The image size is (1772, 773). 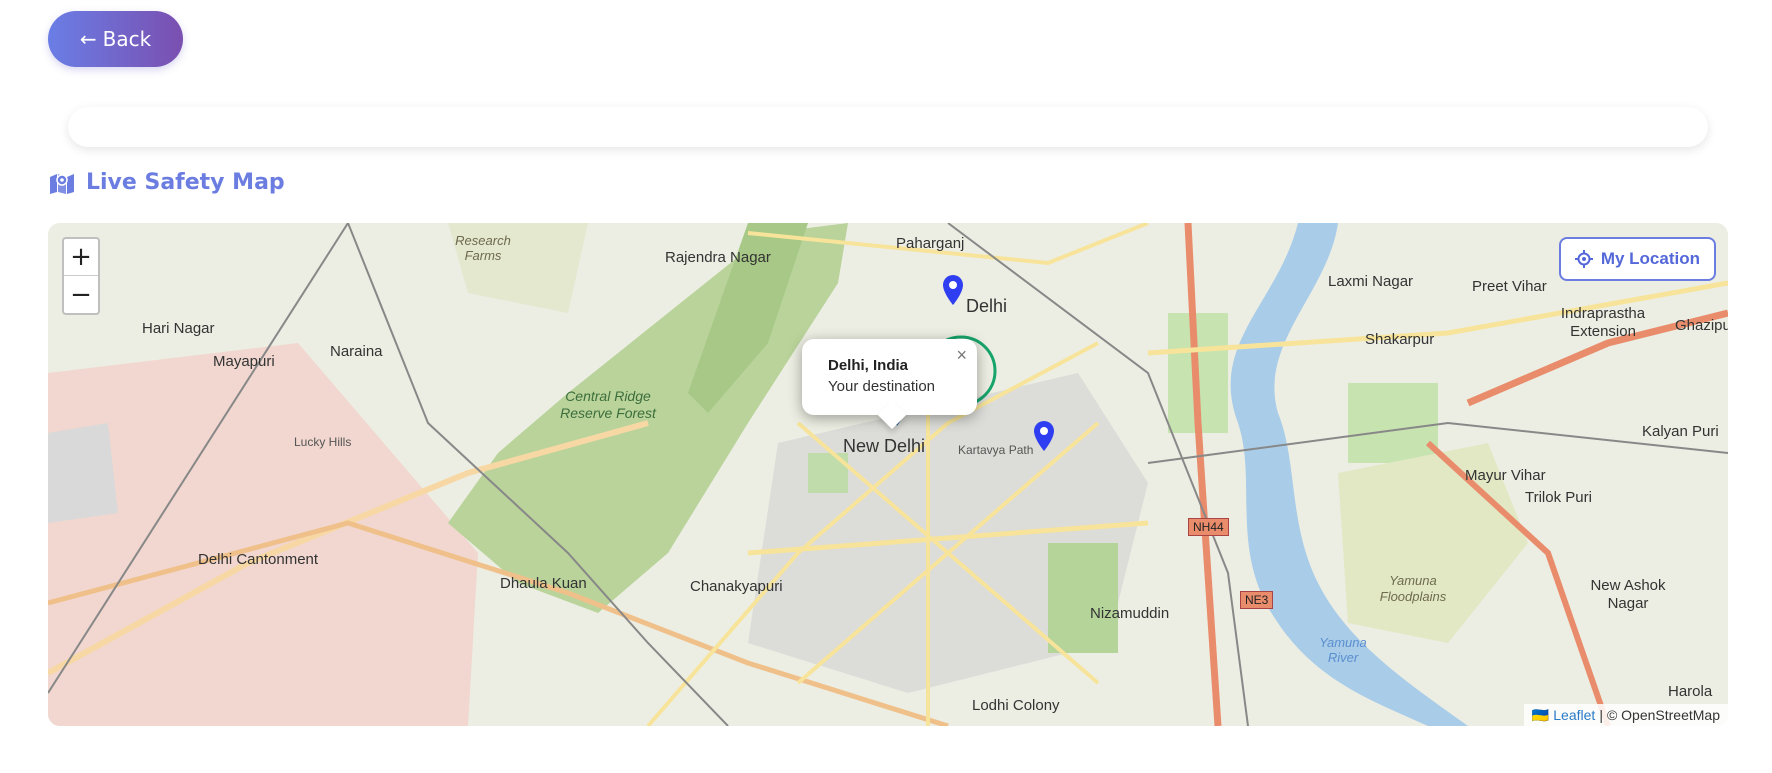 I want to click on my-location-button: My Location, so click(x=1637, y=259).